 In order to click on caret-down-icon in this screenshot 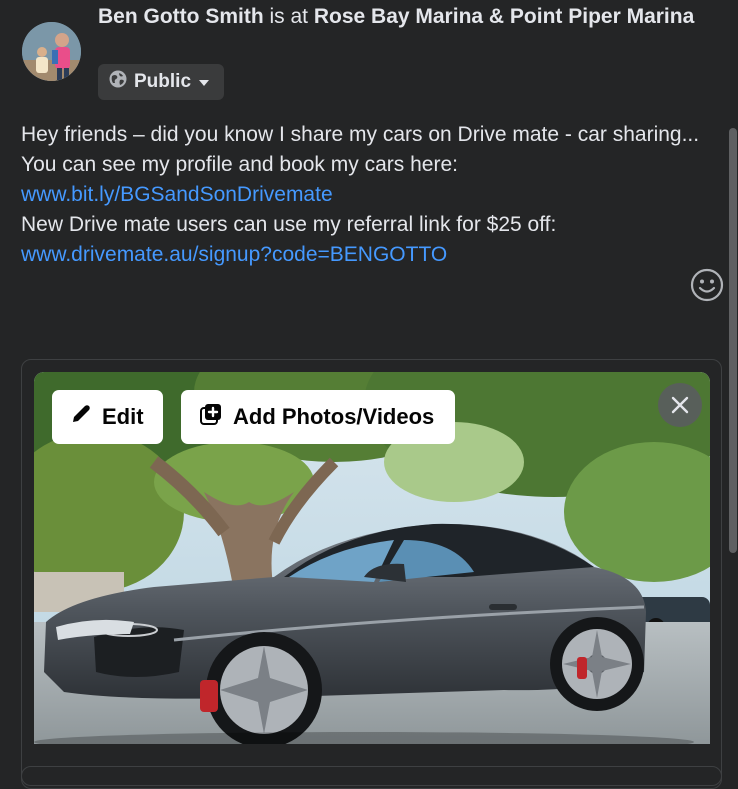, I will do `click(204, 82)`.